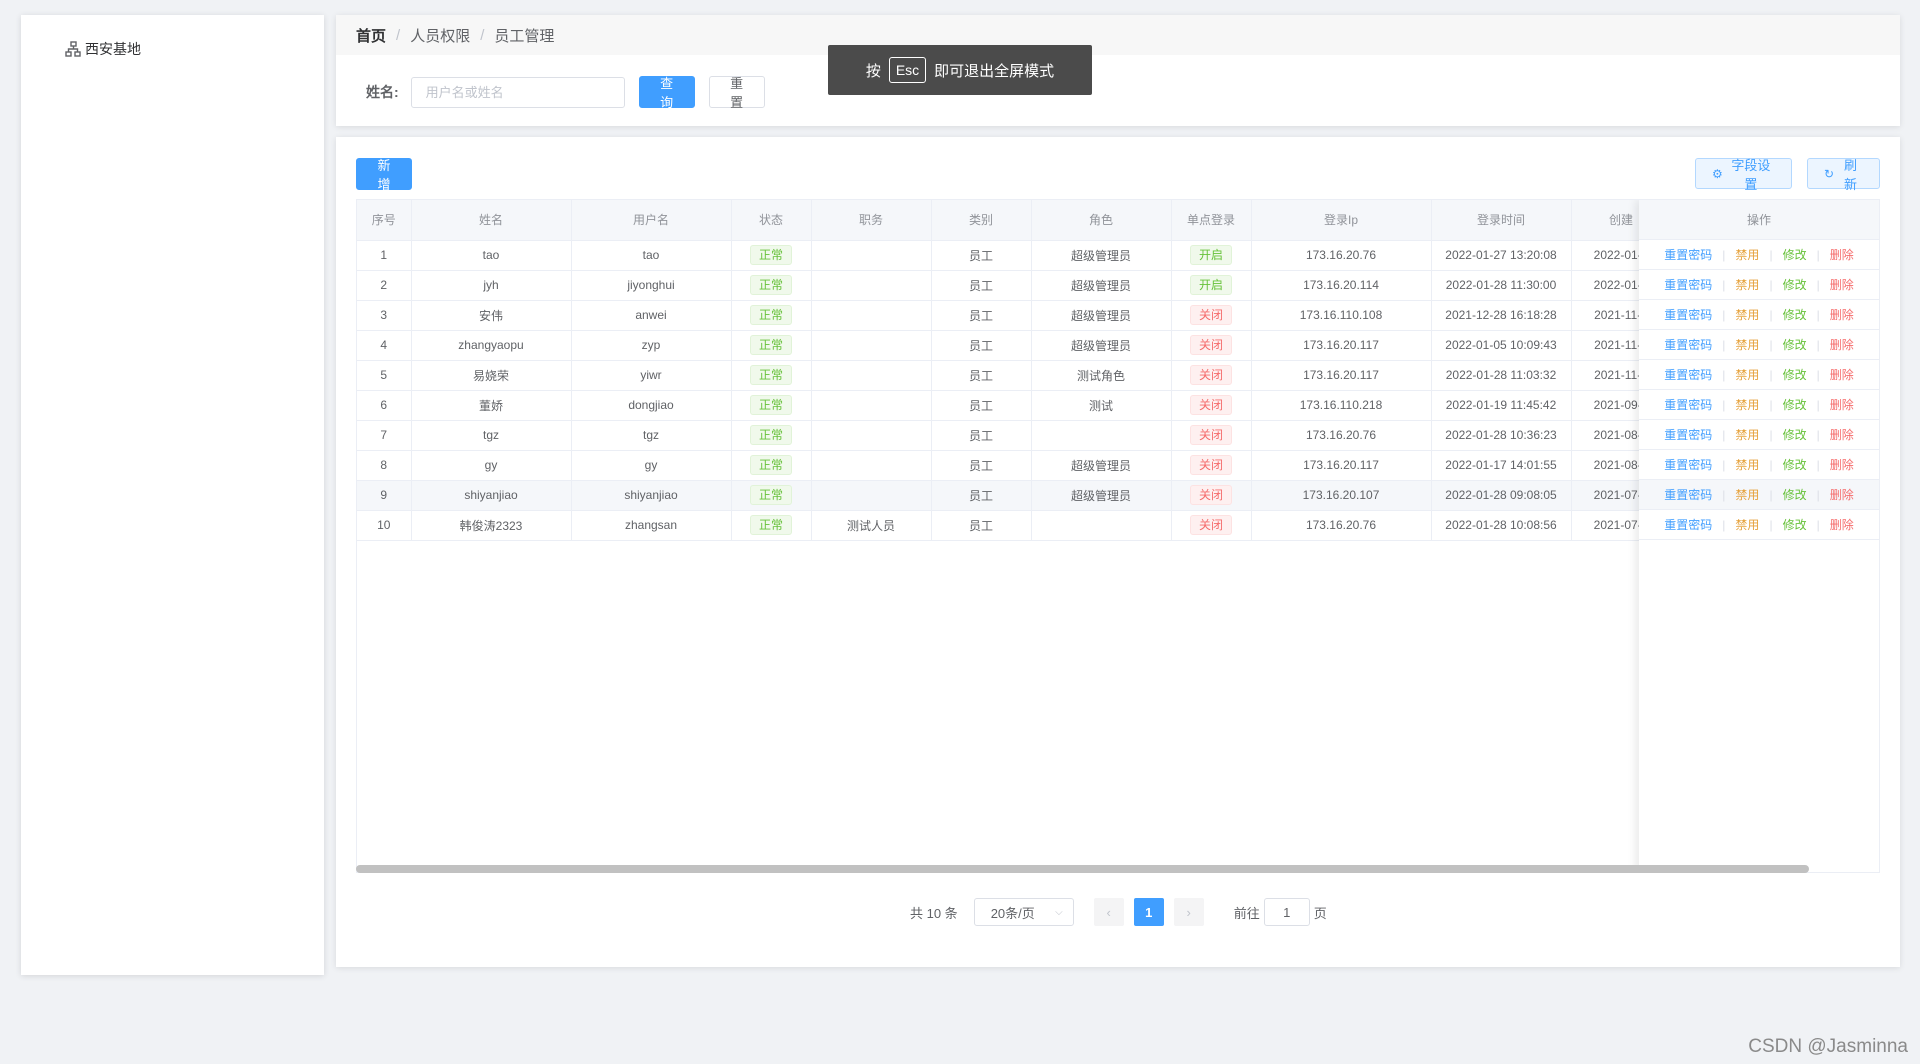 Image resolution: width=1920 pixels, height=1064 pixels. Describe the element at coordinates (1211, 220) in the screenshot. I see `column-header: 单点登录` at that location.